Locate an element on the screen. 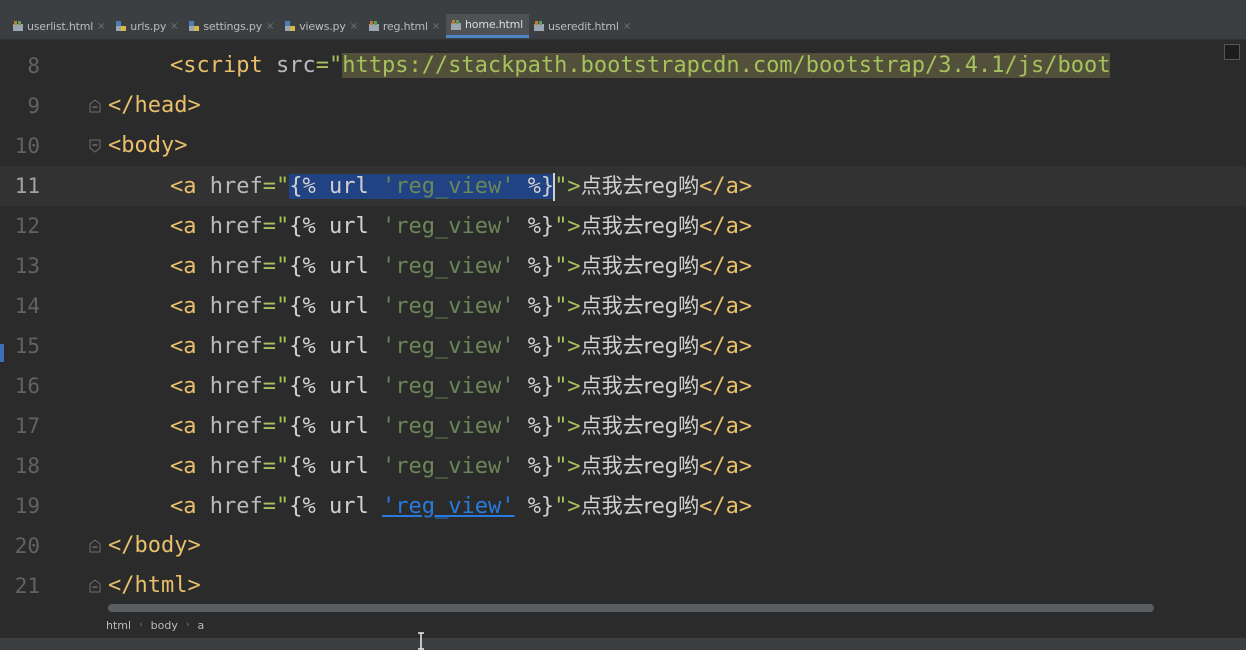  tab-label: settings.py is located at coordinates (233, 26).